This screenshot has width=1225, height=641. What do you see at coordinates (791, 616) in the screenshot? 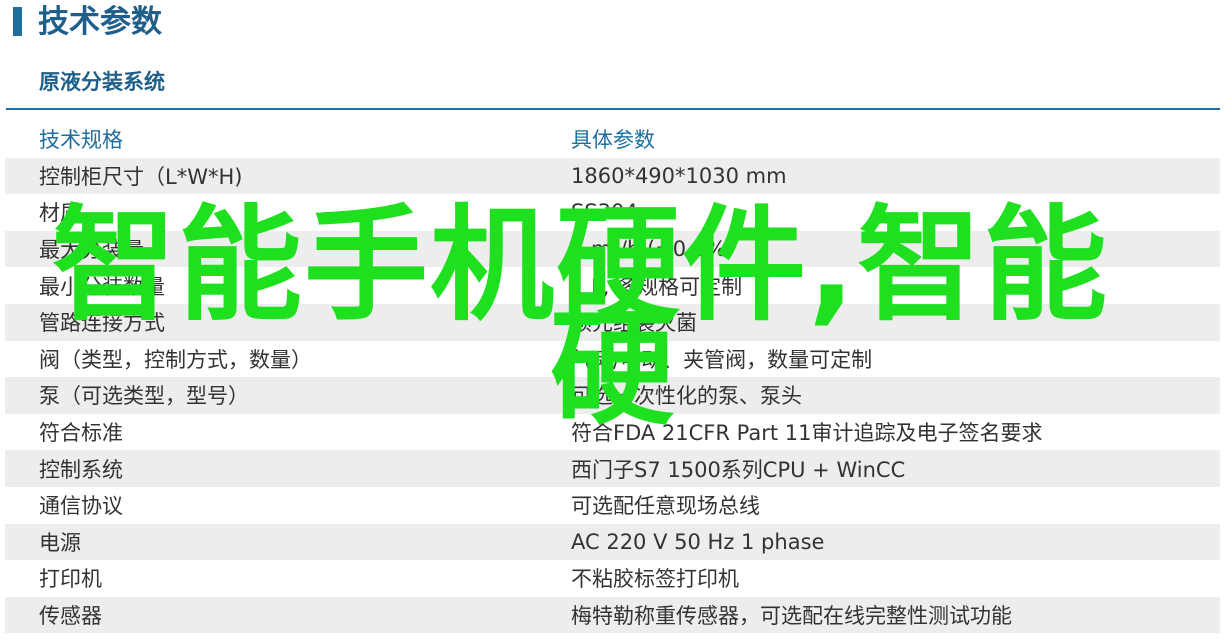
I see `spec-value: 梅特勒称重传感器，可选配在线完整性测试功能` at bounding box center [791, 616].